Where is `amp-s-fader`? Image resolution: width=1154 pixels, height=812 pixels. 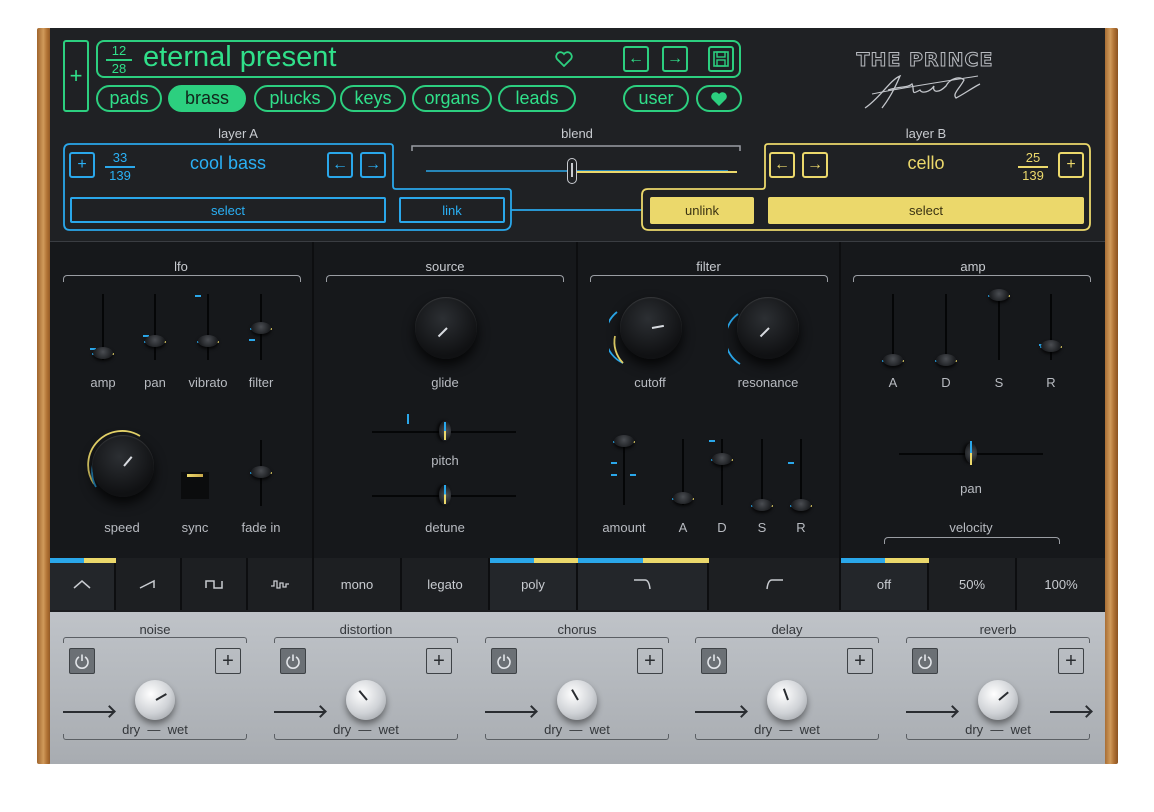
amp-s-fader is located at coordinates (999, 295).